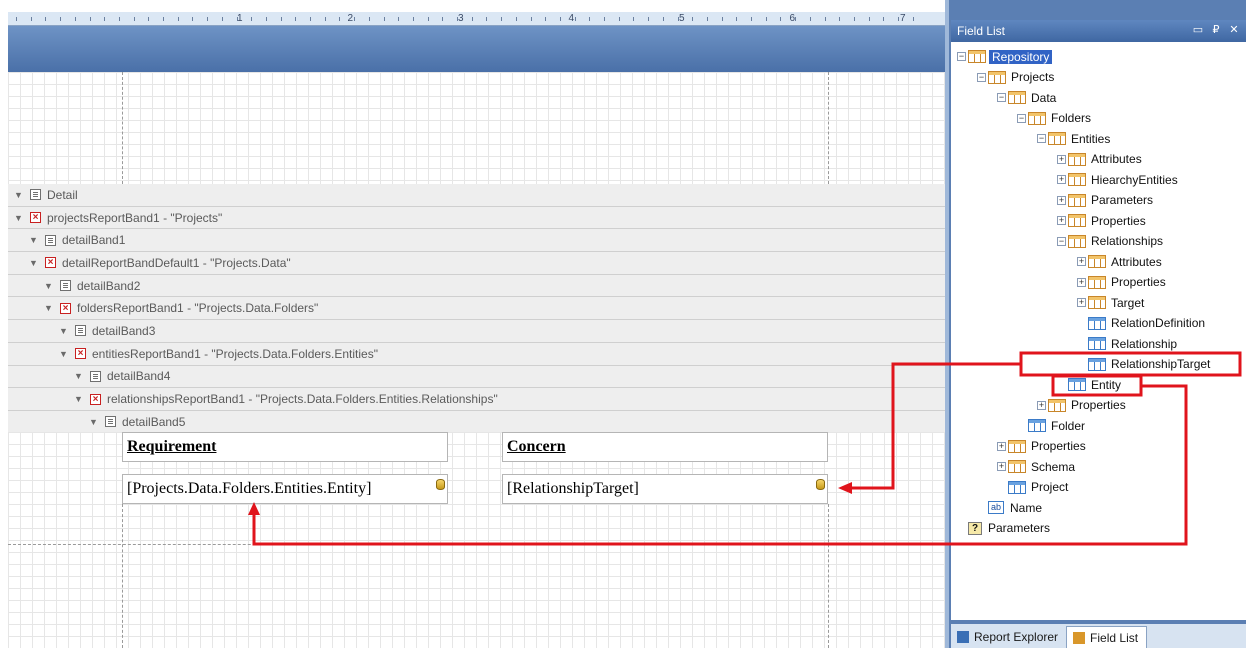  Describe the element at coordinates (1133, 343) in the screenshot. I see `tree-node: Relationship` at that location.